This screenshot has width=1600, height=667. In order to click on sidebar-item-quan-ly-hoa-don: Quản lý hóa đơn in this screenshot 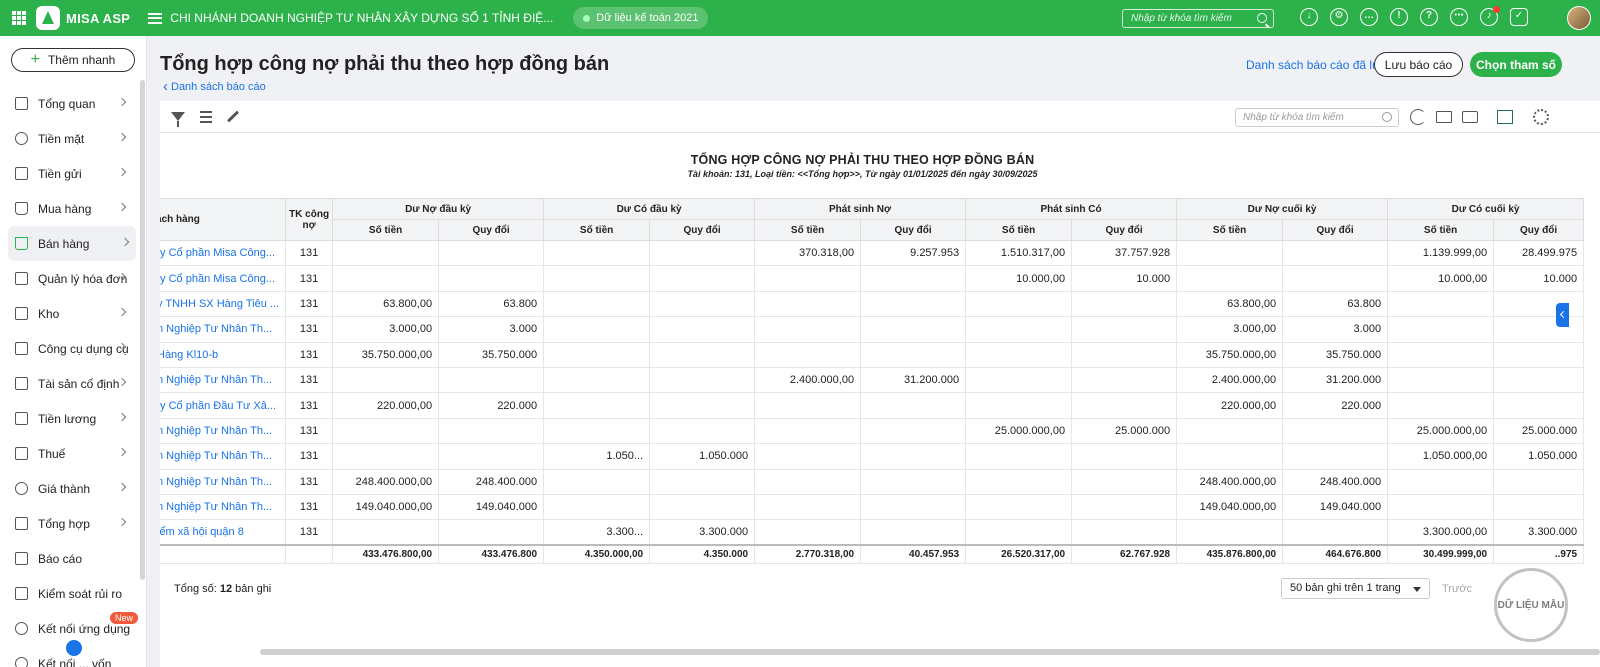, I will do `click(73, 278)`.